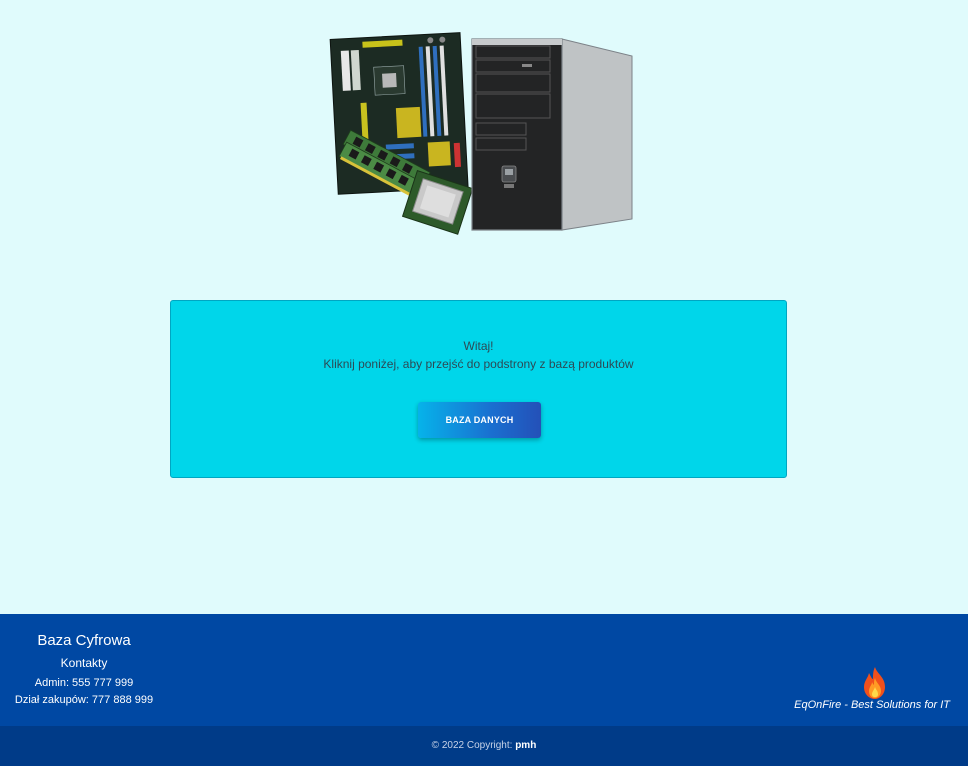 This screenshot has width=968, height=766. What do you see at coordinates (84, 700) in the screenshot?
I see `footer-purchase-contact: Dział zakupów: 777 888 999` at bounding box center [84, 700].